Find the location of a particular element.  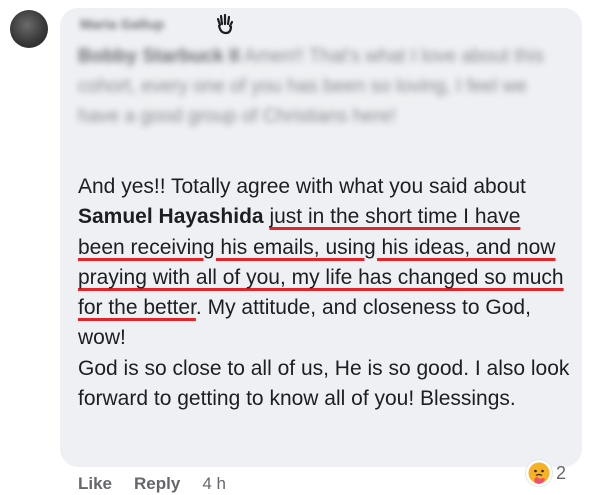

avatar is located at coordinates (29, 29).